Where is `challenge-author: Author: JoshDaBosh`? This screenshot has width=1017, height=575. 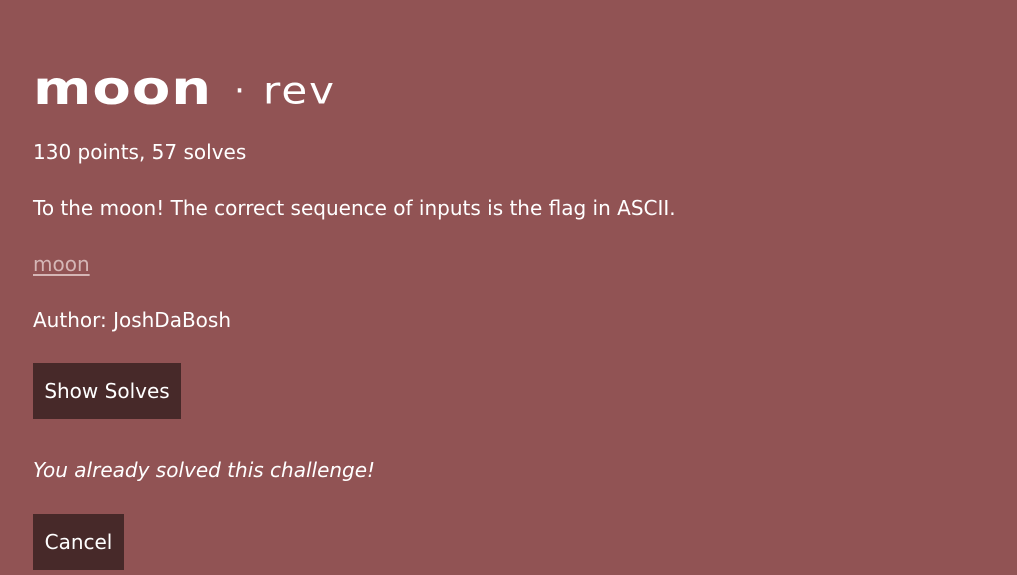
challenge-author: Author: JoshDaBosh is located at coordinates (132, 320).